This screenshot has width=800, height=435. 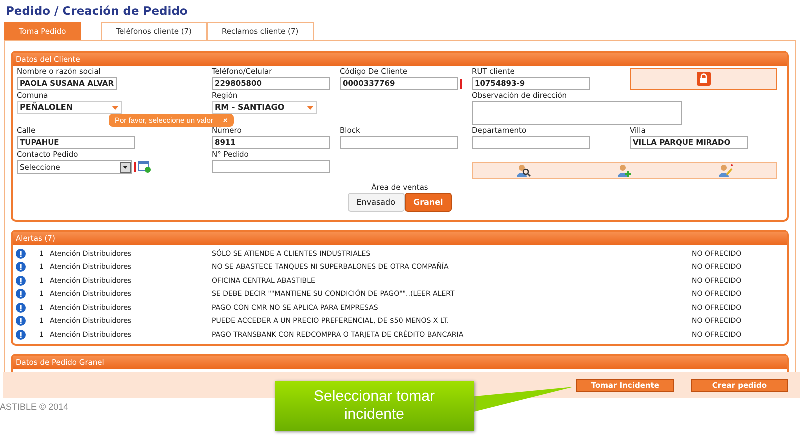 What do you see at coordinates (376, 202) in the screenshot?
I see `toggle-button: Envasado` at bounding box center [376, 202].